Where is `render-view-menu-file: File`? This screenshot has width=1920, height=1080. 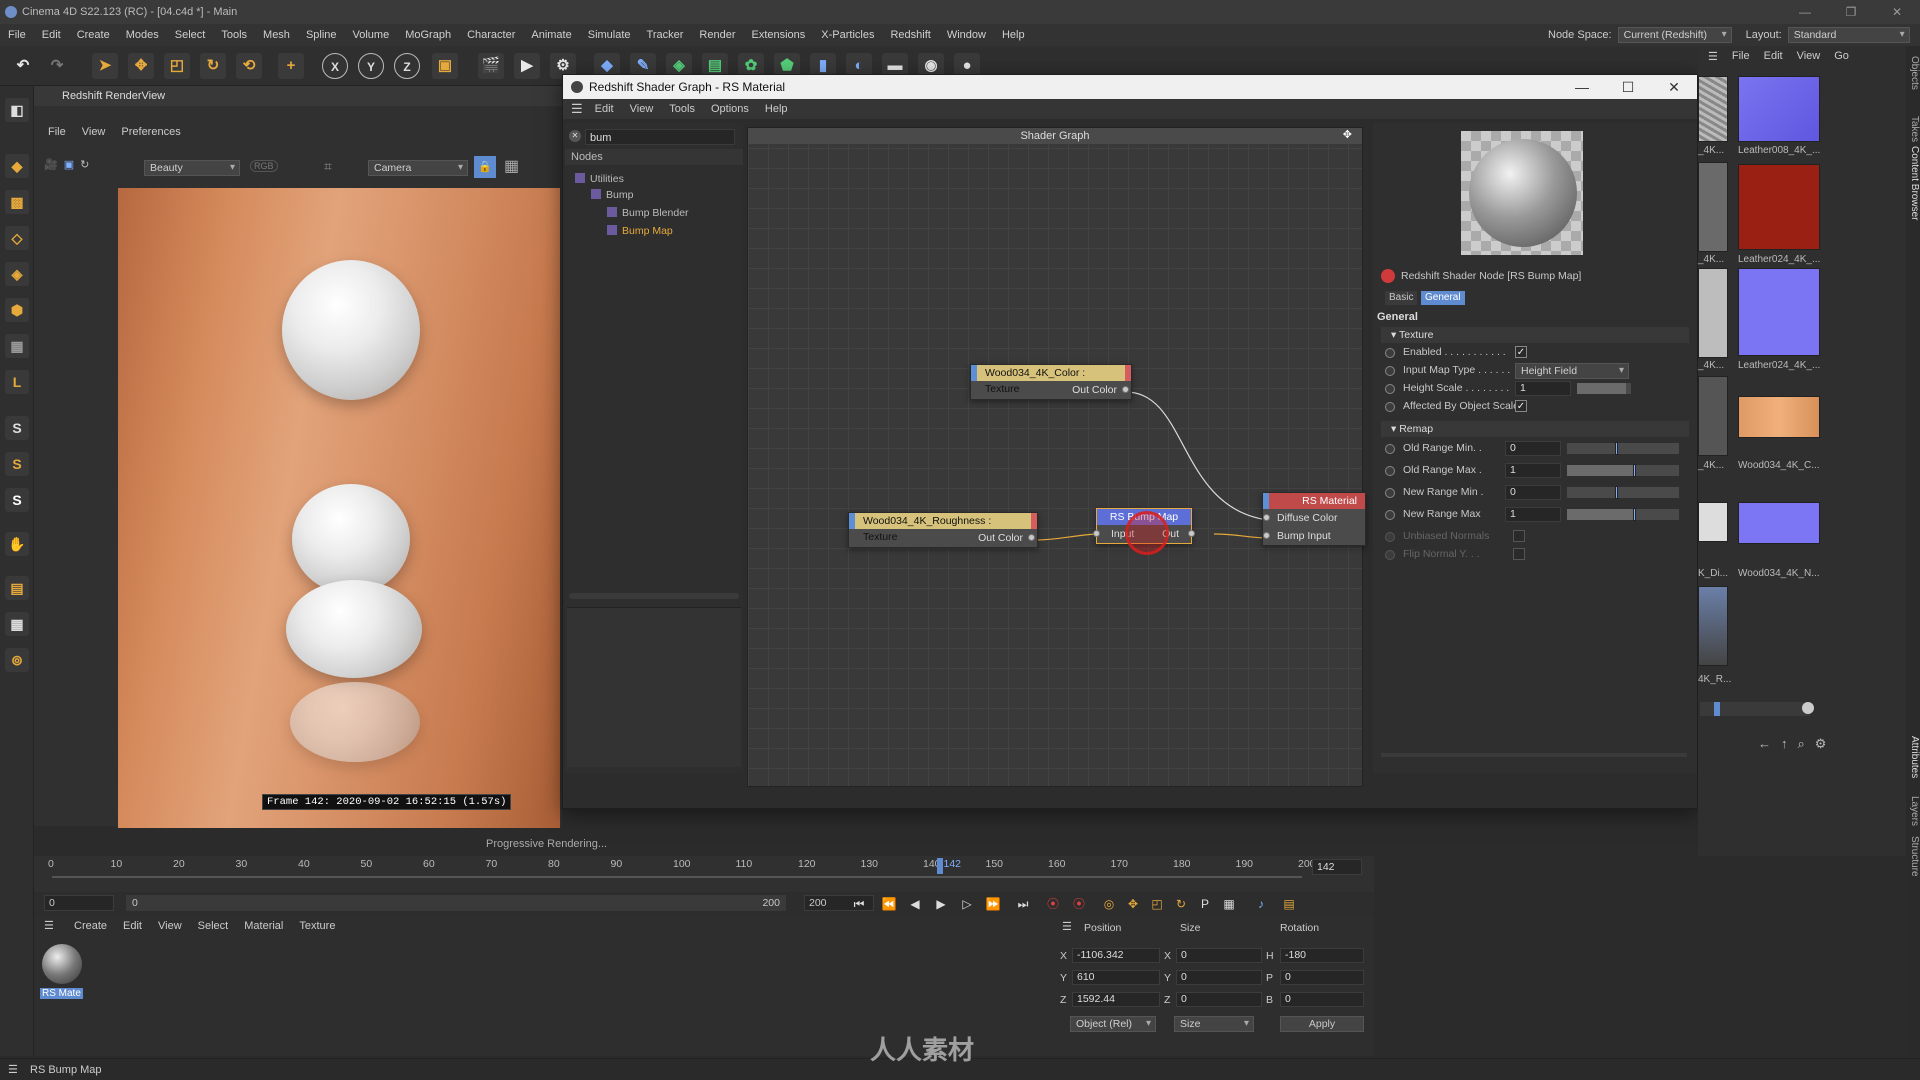 render-view-menu-file: File is located at coordinates (57, 132).